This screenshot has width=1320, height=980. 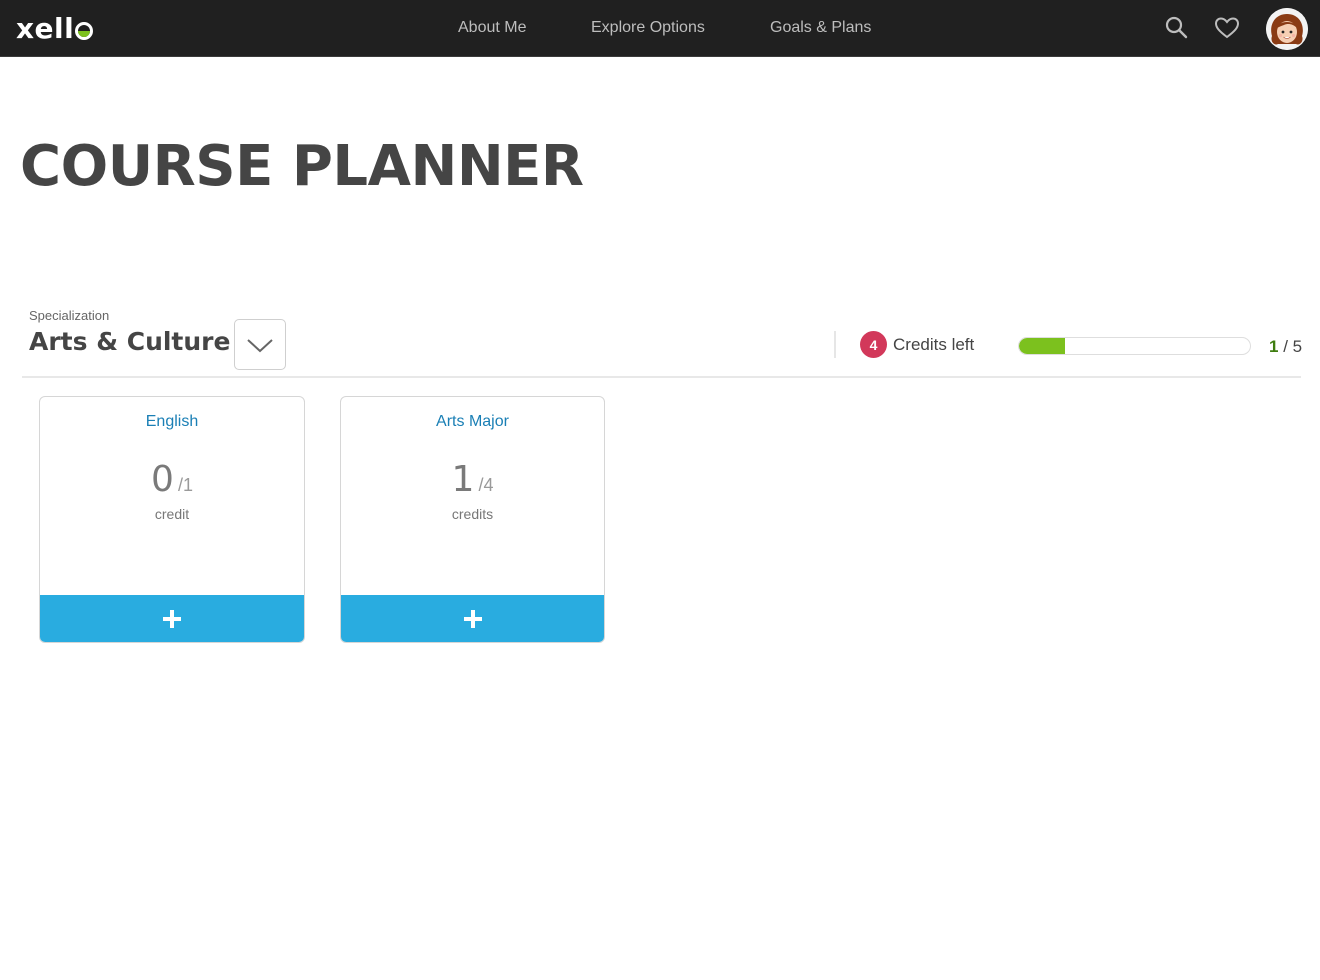 I want to click on vertical-divider, so click(x=835, y=344).